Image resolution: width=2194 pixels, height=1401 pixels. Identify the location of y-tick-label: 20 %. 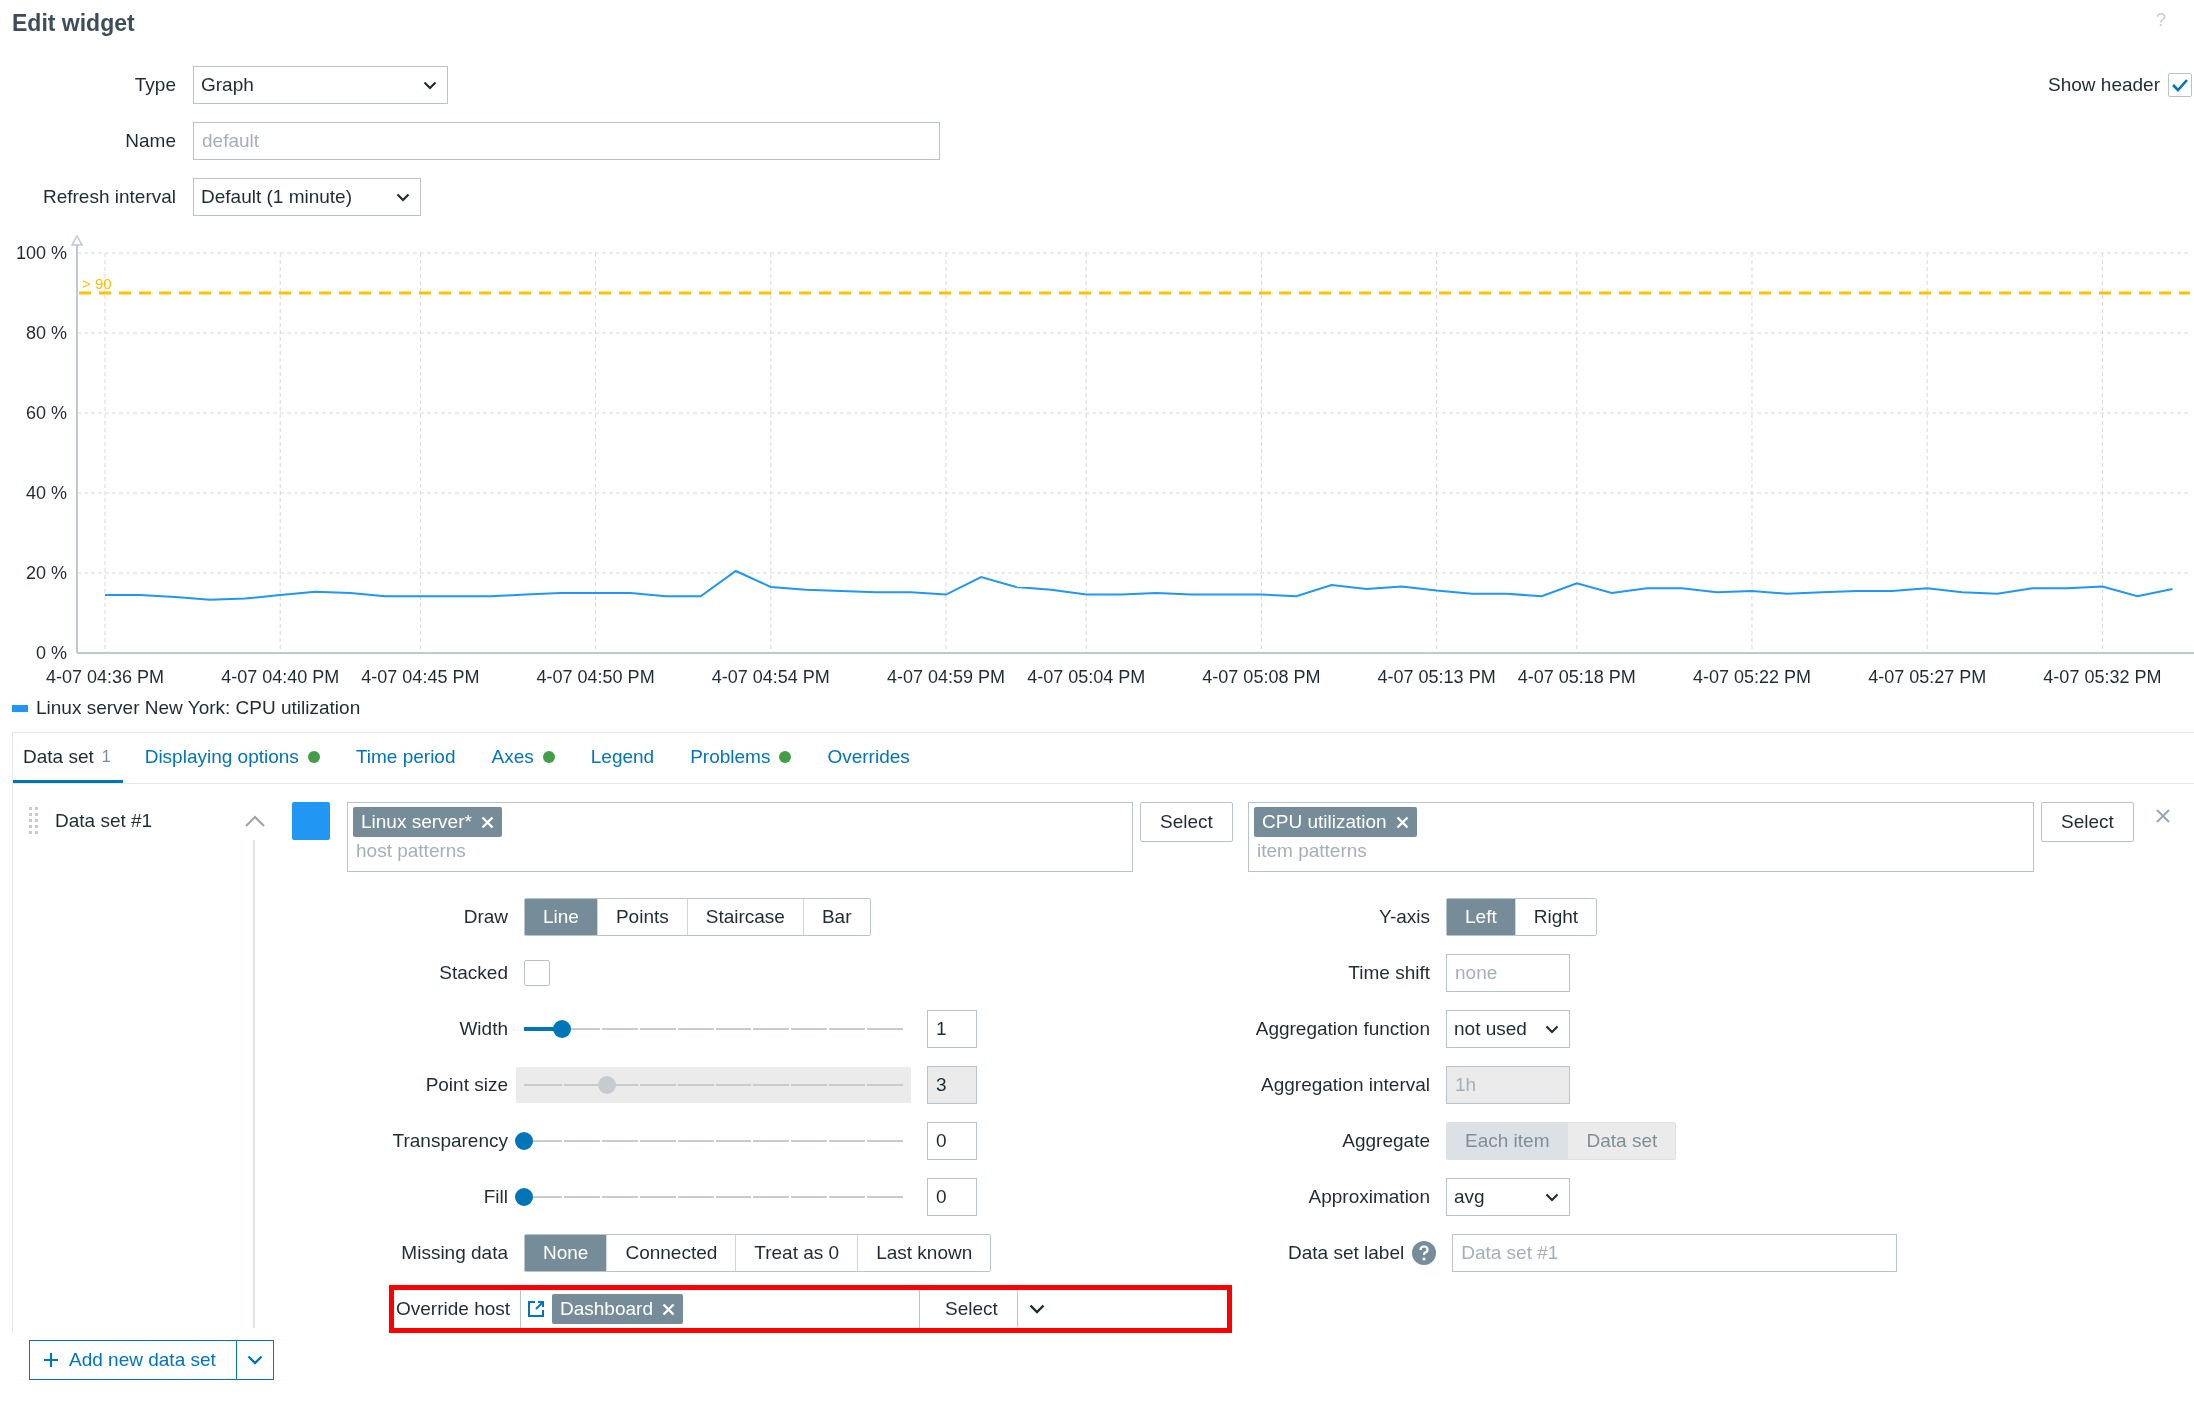
(46, 573).